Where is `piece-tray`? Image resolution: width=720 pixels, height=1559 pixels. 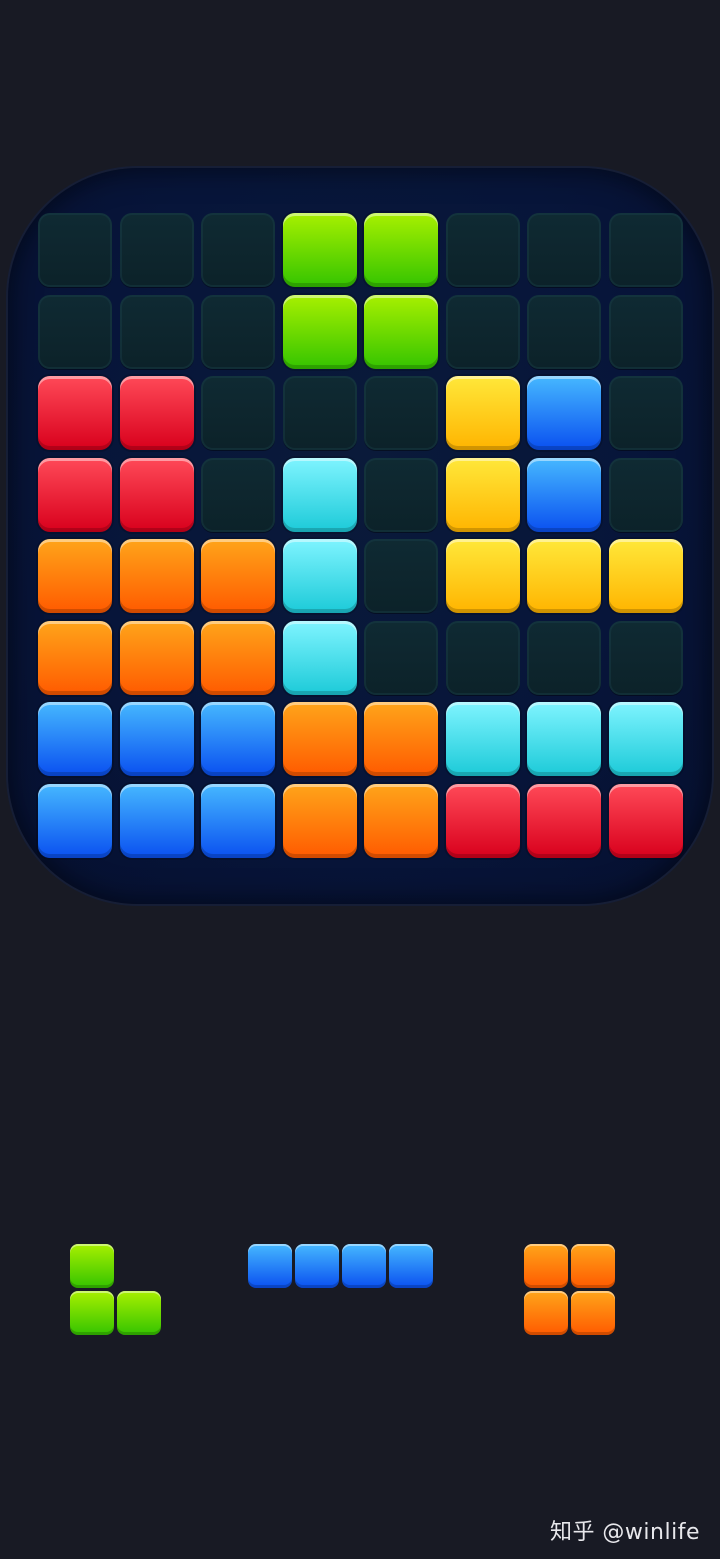 piece-tray is located at coordinates (360, 1290).